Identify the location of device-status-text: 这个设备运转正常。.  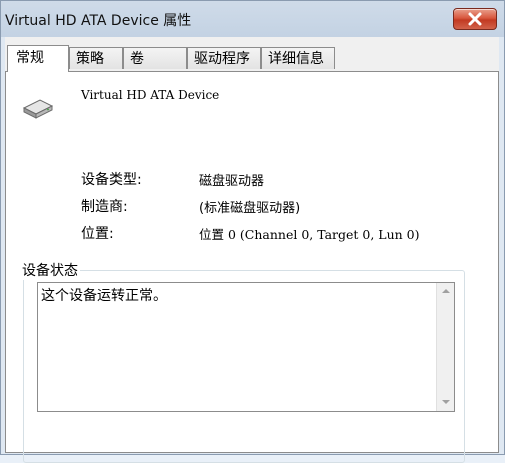
(104, 296).